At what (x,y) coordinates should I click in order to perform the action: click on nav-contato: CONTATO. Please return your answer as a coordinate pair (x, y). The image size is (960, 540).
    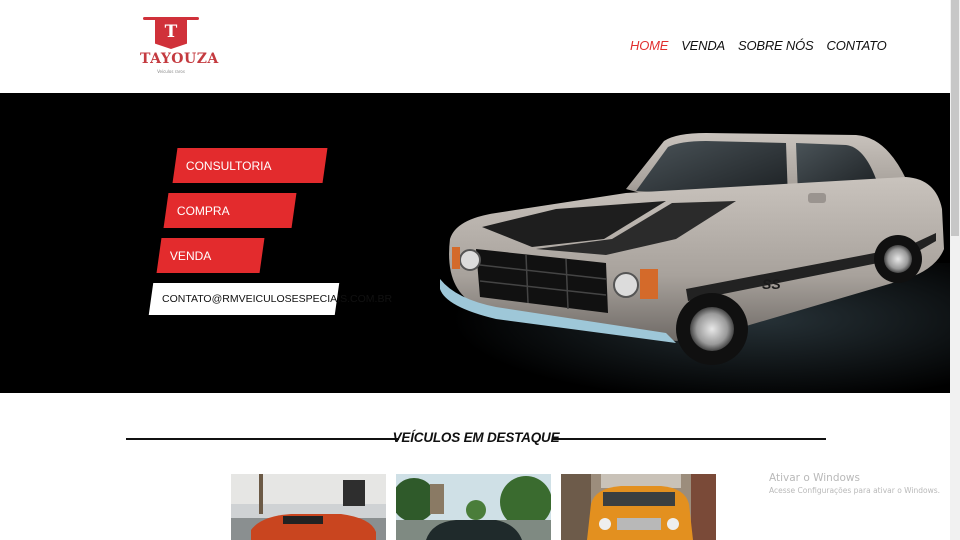
    Looking at the image, I should click on (857, 45).